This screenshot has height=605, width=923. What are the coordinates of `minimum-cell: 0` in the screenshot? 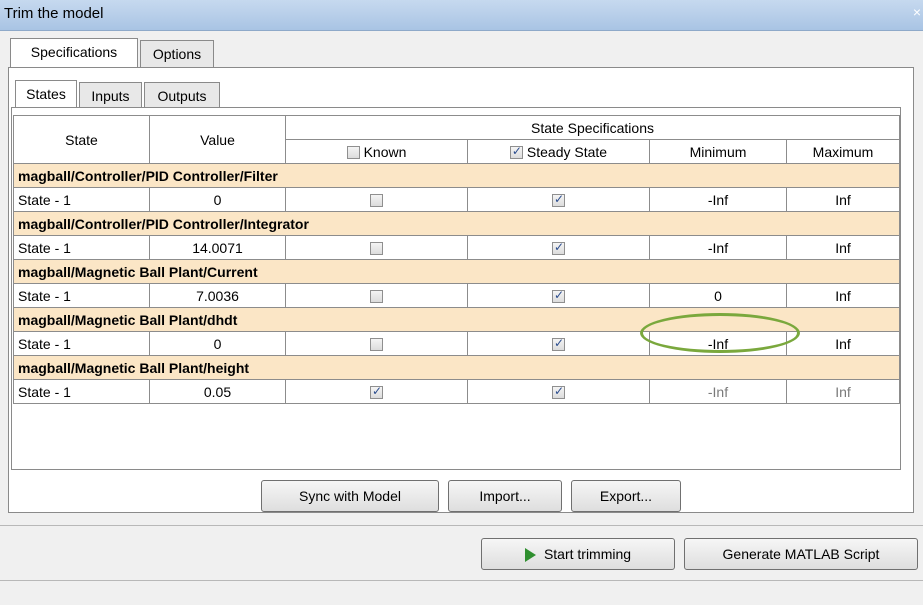 It's located at (718, 295).